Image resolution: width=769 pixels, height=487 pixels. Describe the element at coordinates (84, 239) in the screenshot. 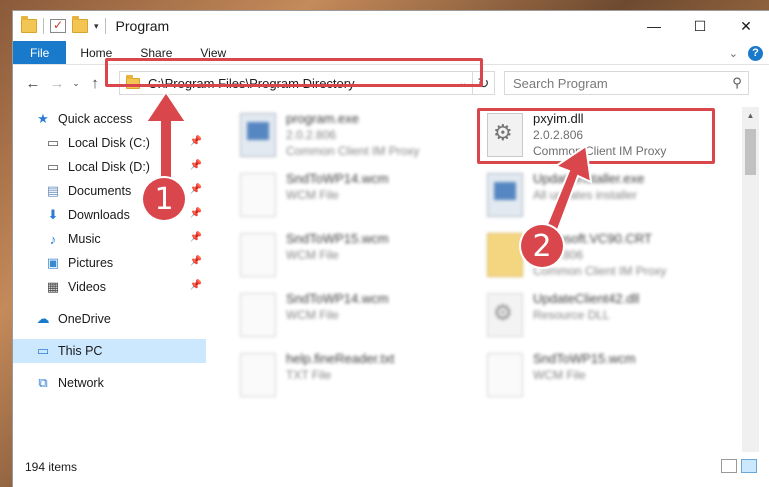

I see `sidebar-item-label: Music` at that location.